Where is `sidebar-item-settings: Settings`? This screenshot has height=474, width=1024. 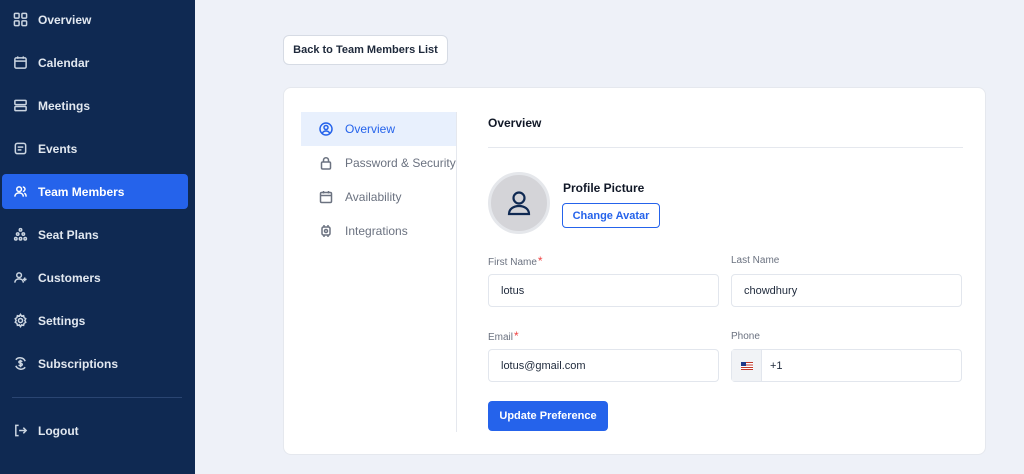
sidebar-item-settings: Settings is located at coordinates (95, 320).